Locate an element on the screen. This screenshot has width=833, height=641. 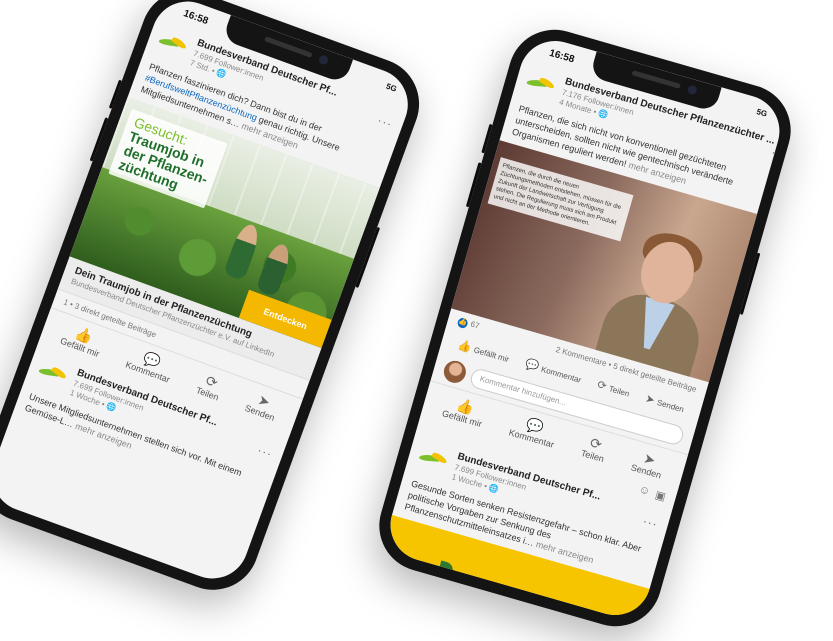
like-label: Gefällt mir is located at coordinates (491, 354).